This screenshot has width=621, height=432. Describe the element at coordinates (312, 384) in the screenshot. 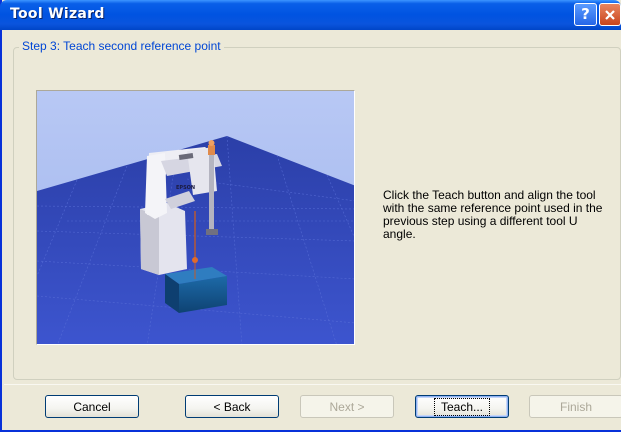

I see `button-bar-divider` at that location.